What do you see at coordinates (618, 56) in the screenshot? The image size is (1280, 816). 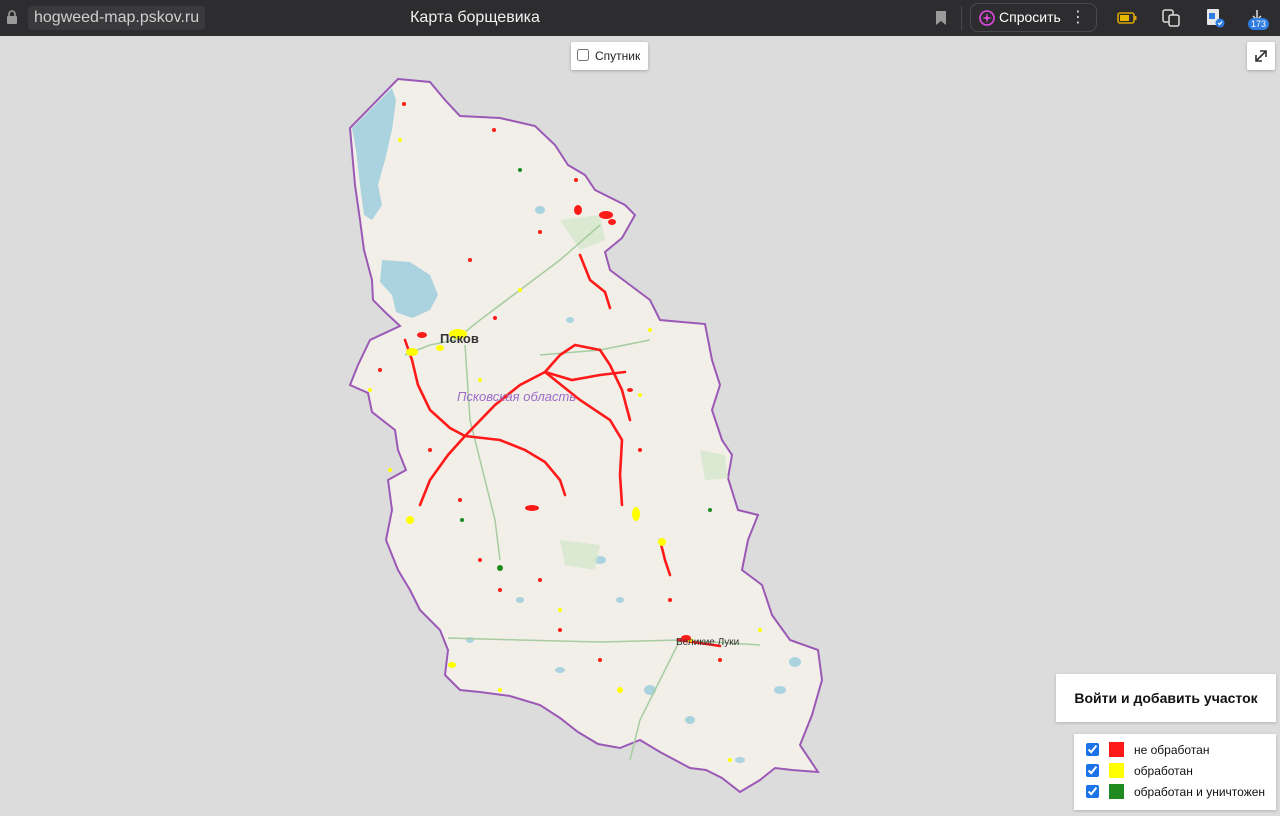 I see `satellite-label: Спутник` at bounding box center [618, 56].